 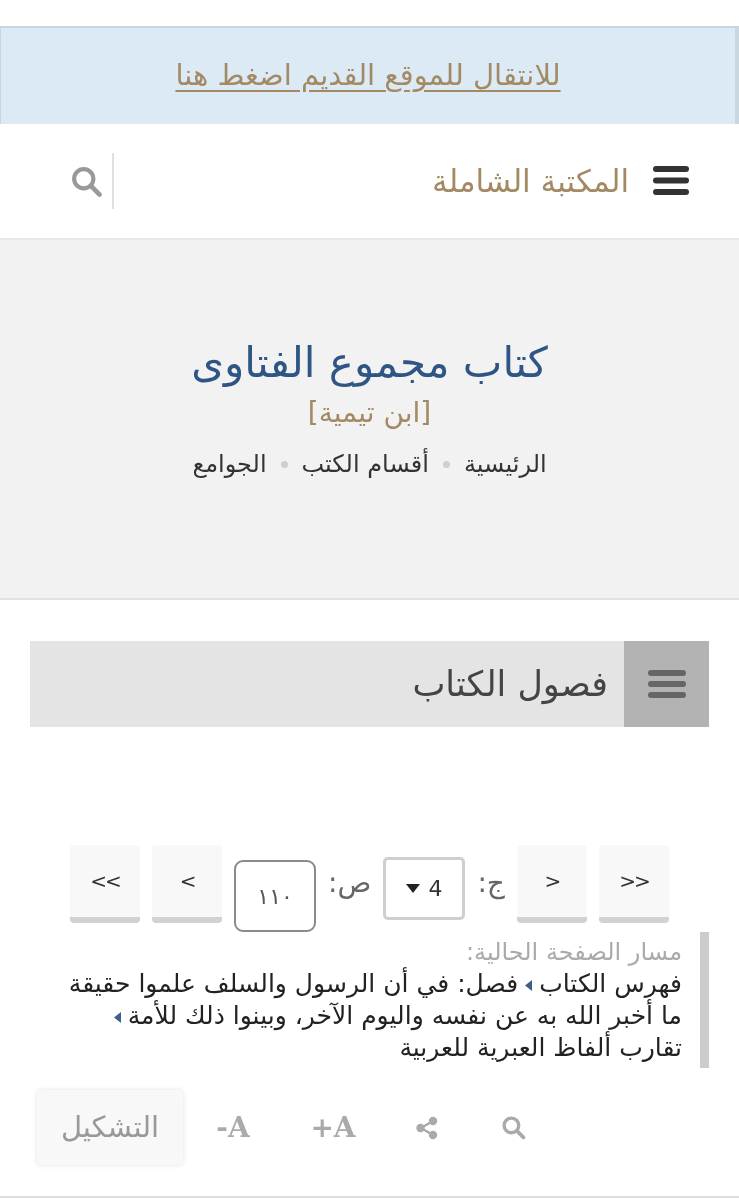 What do you see at coordinates (426, 1127) in the screenshot?
I see `share-icon` at bounding box center [426, 1127].